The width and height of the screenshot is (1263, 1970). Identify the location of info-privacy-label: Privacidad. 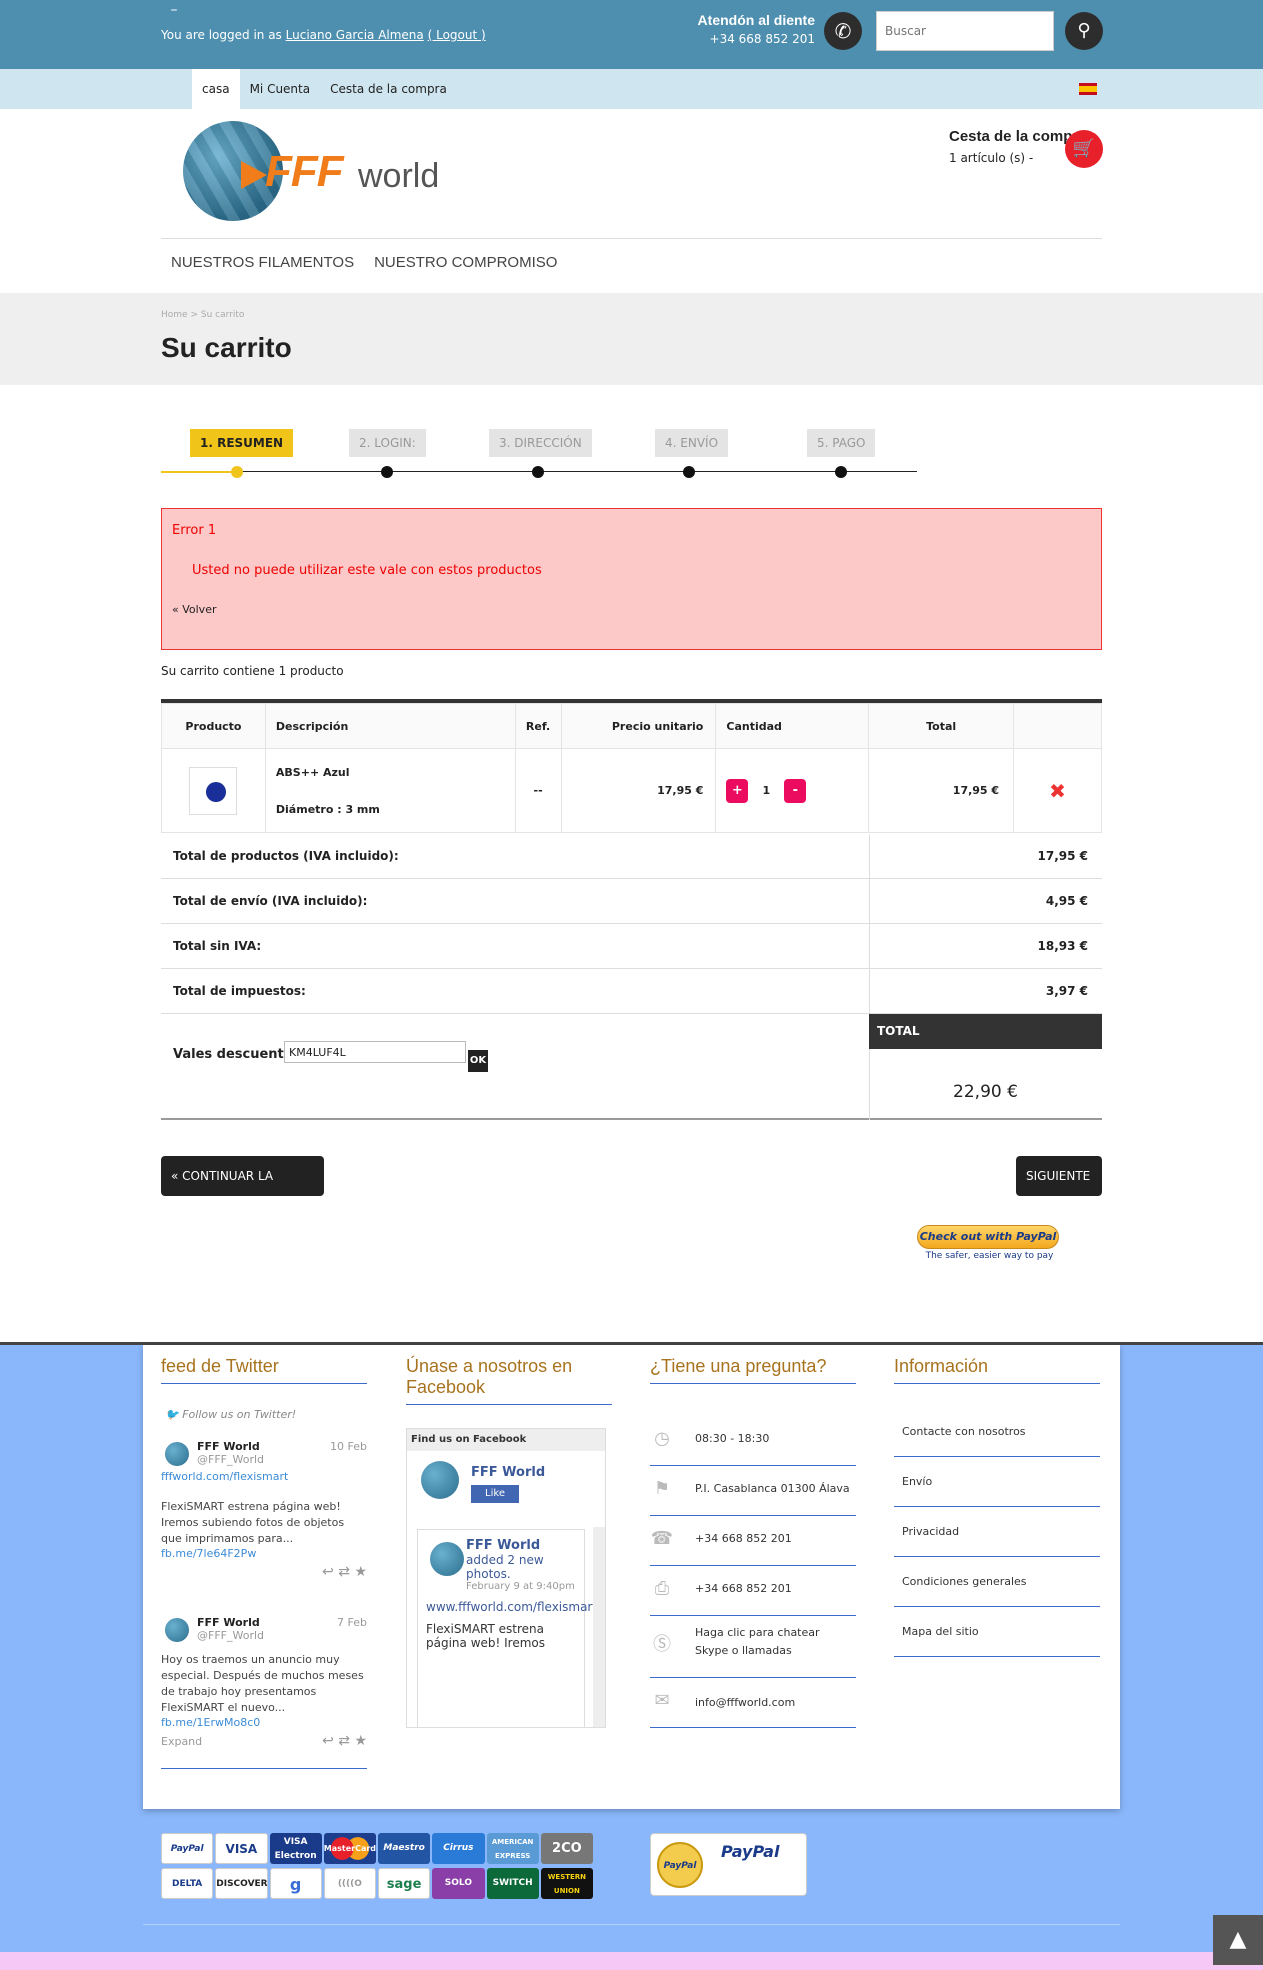
(930, 1531).